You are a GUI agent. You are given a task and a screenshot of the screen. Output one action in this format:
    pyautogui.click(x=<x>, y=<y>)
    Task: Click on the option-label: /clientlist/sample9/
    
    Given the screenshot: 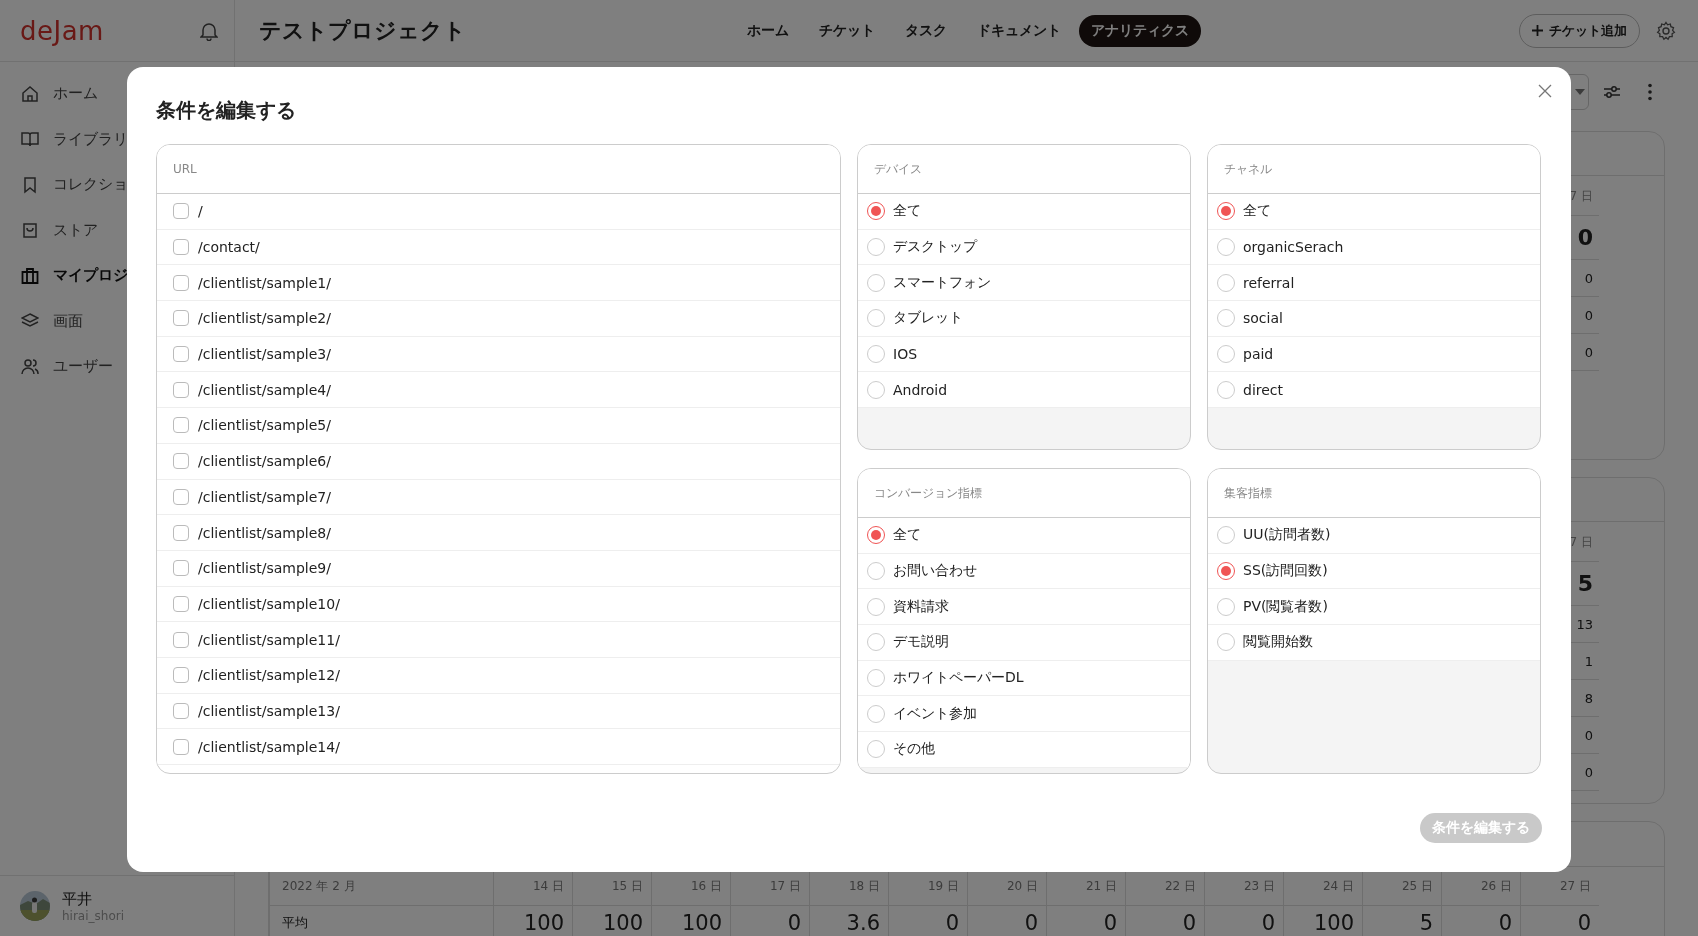 What is the action you would take?
    pyautogui.click(x=264, y=568)
    